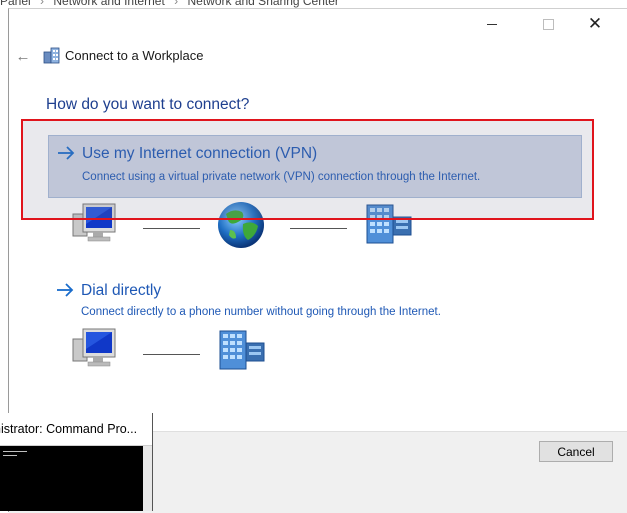 This screenshot has height=513, width=627. Describe the element at coordinates (134, 55) in the screenshot. I see `window-title: Connect to a Workplace` at that location.